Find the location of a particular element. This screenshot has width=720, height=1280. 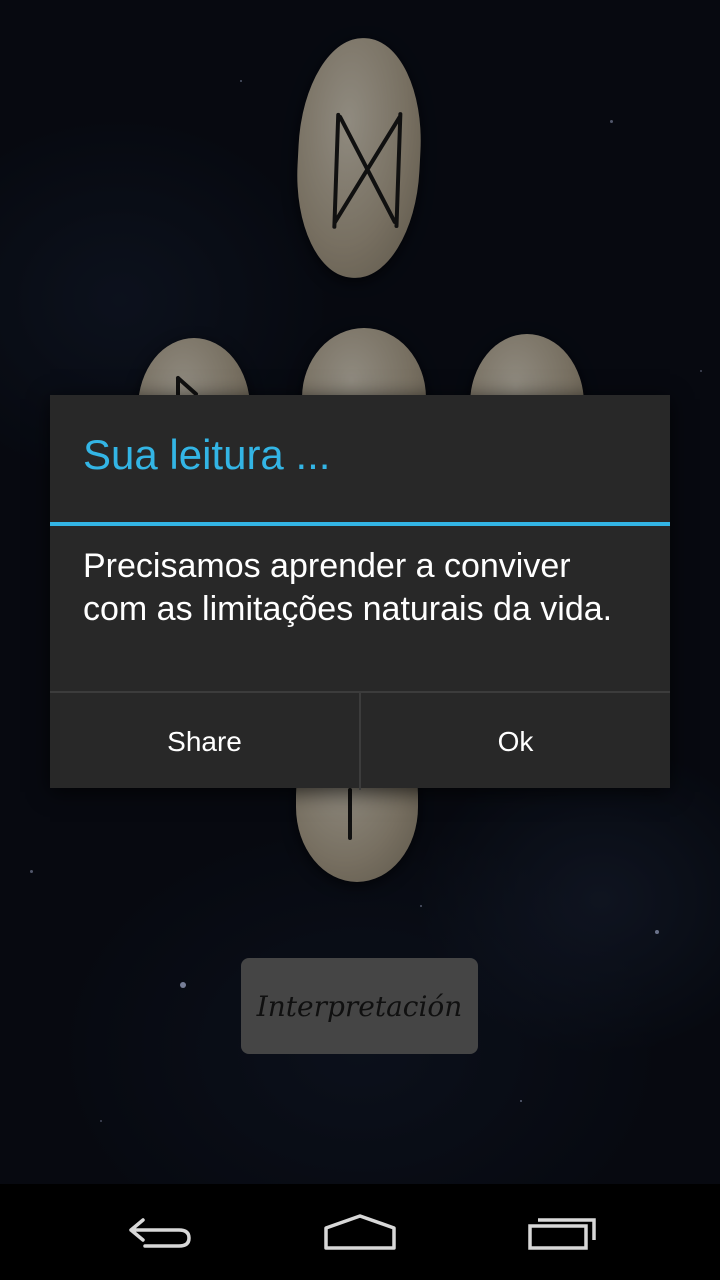

home-icon is located at coordinates (360, 1232).